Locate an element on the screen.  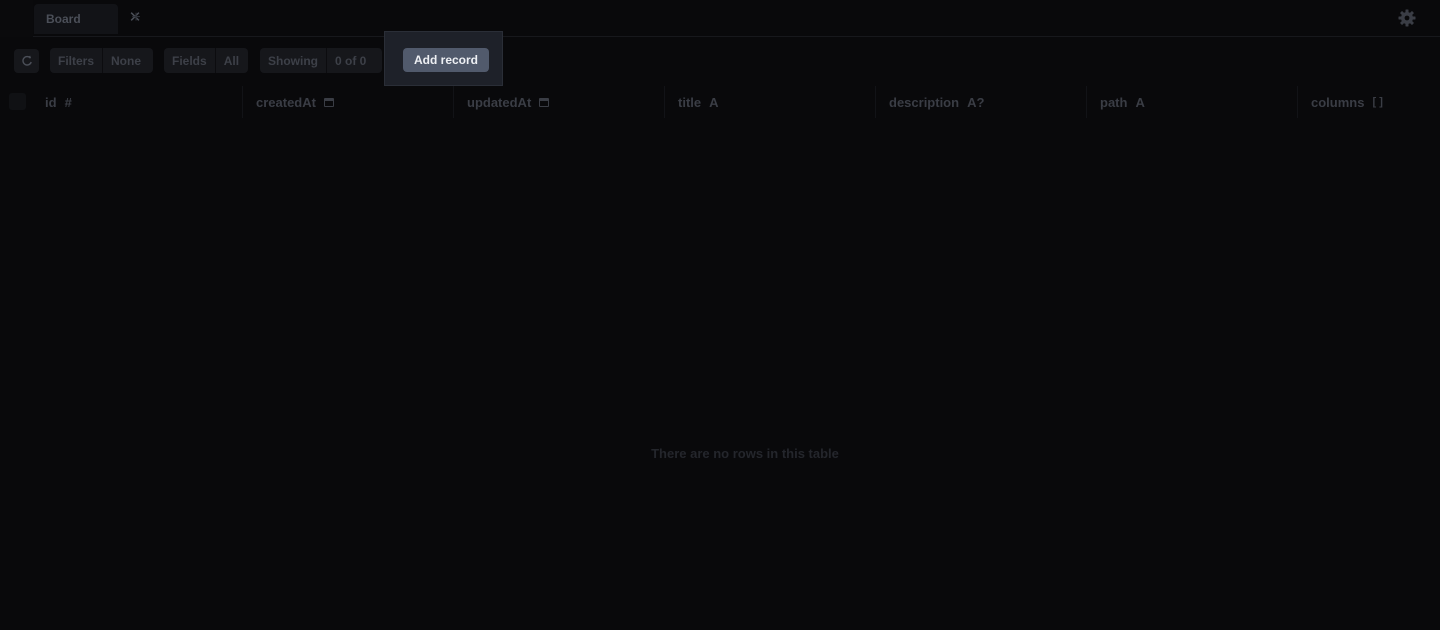
column-header-description: description A? is located at coordinates (982, 102).